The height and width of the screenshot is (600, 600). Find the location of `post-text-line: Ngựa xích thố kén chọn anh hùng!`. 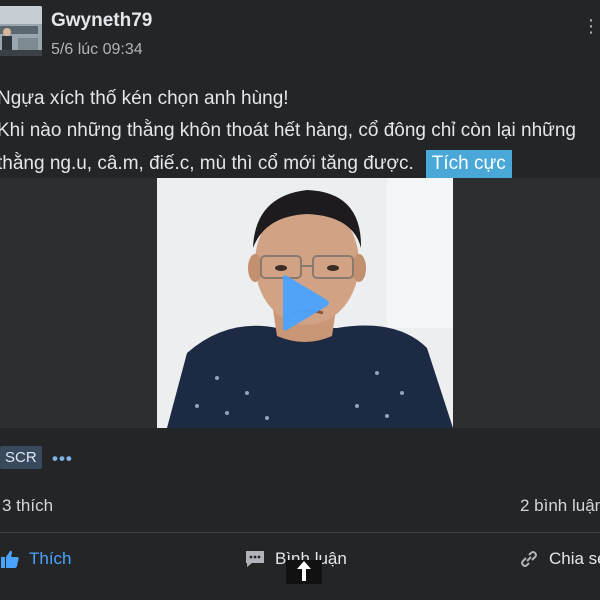

post-text-line: Ngựa xích thố kén chọn anh hùng! is located at coordinates (144, 98).